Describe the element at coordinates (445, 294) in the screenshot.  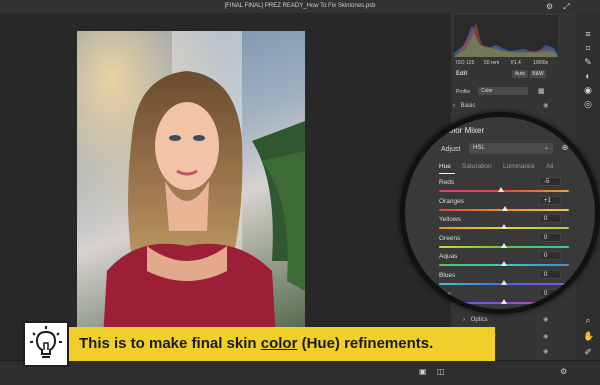
I see `hue-slider-label: ples` at that location.